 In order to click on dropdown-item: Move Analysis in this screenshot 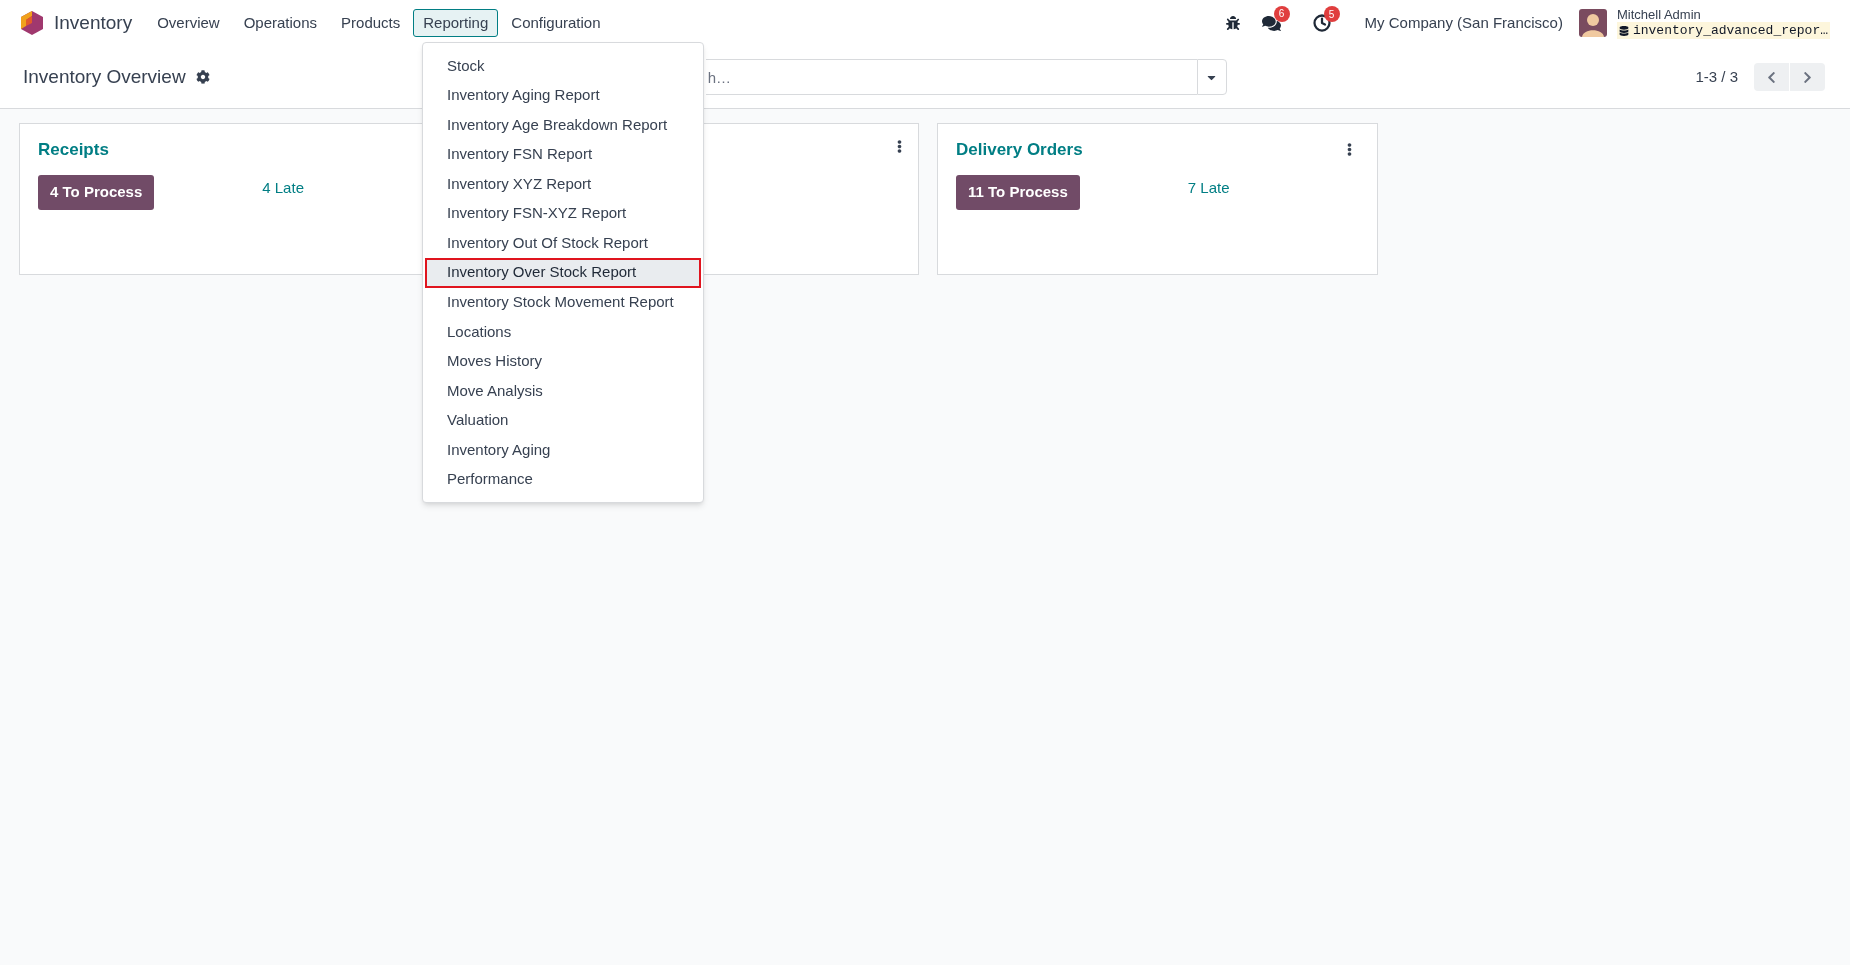, I will do `click(563, 391)`.